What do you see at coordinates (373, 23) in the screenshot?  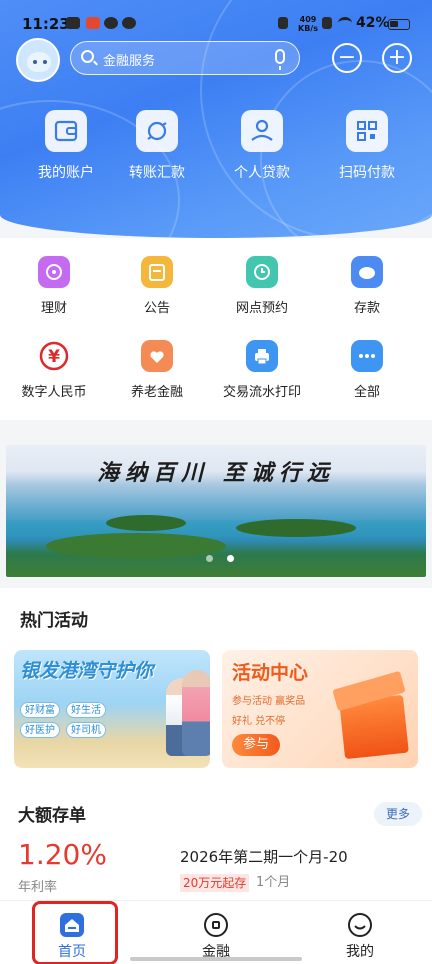 I see `battery-percent: 42%` at bounding box center [373, 23].